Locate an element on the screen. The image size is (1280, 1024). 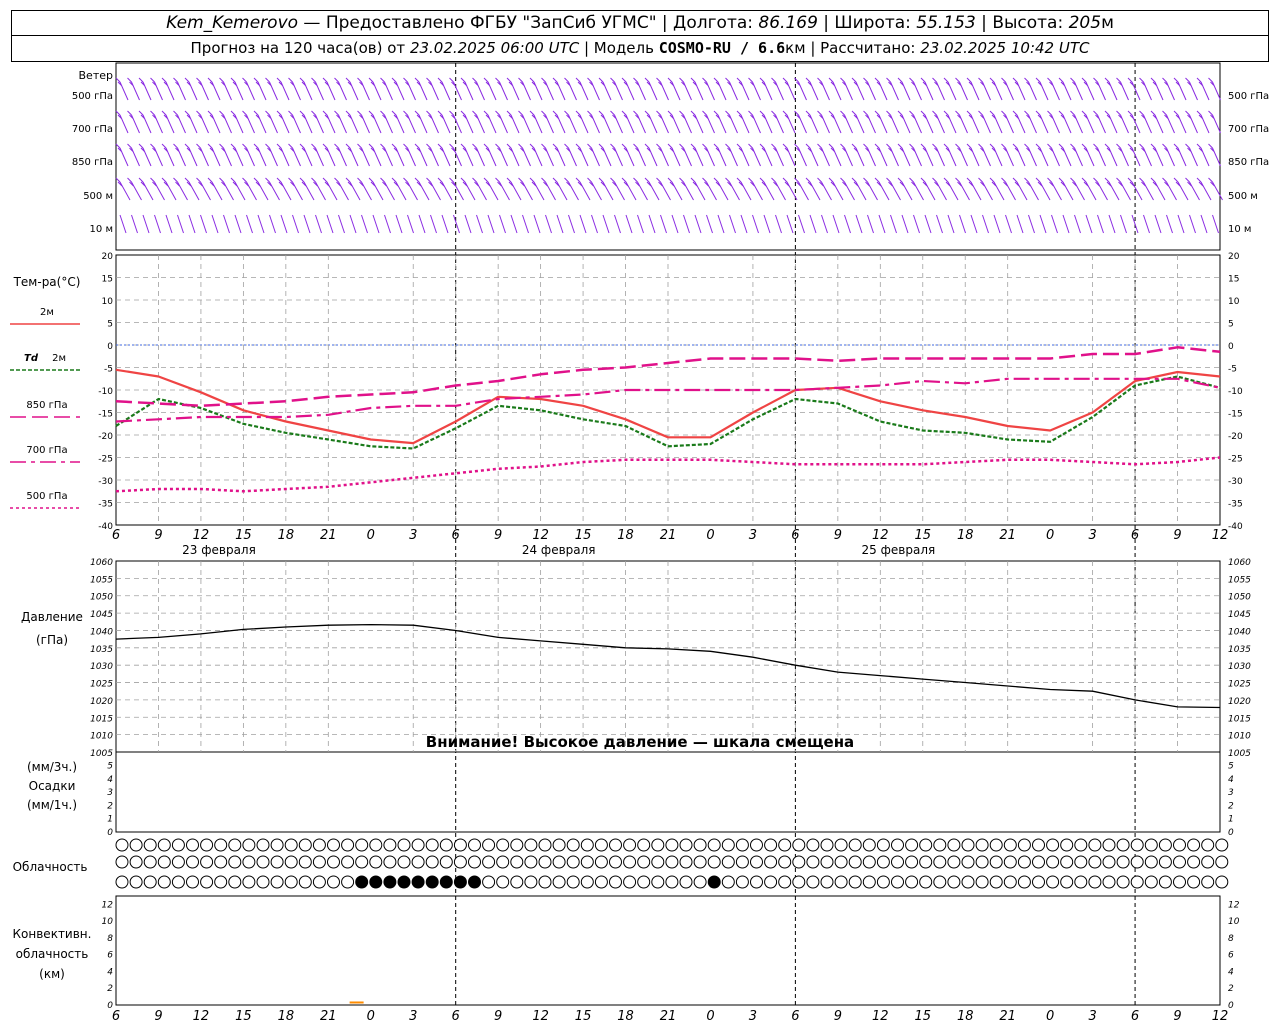
temp-ytick-label: -5 is located at coordinates (108, 370).